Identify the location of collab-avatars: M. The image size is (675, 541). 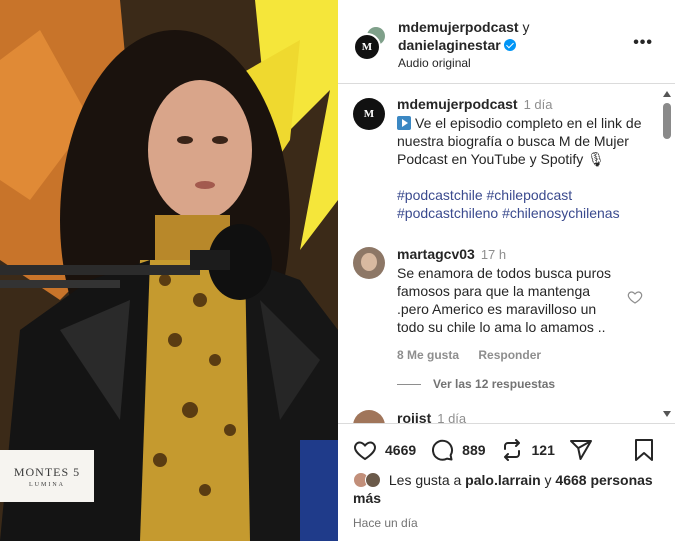
(371, 44).